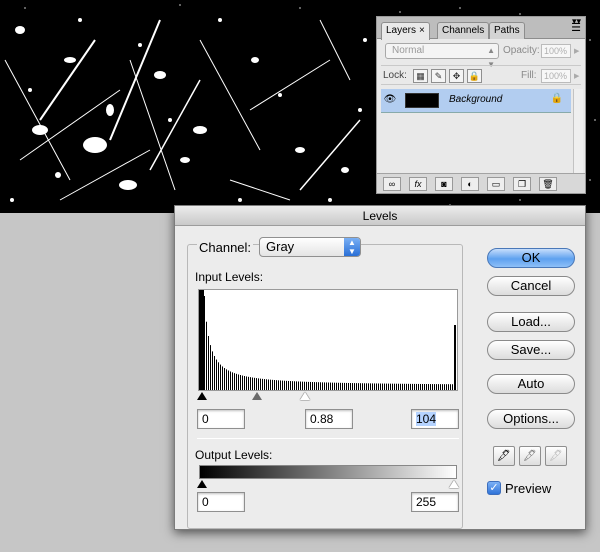 Image resolution: width=600 pixels, height=552 pixels. Describe the element at coordinates (522, 184) in the screenshot. I see `new-layer-icon: ❐` at that location.